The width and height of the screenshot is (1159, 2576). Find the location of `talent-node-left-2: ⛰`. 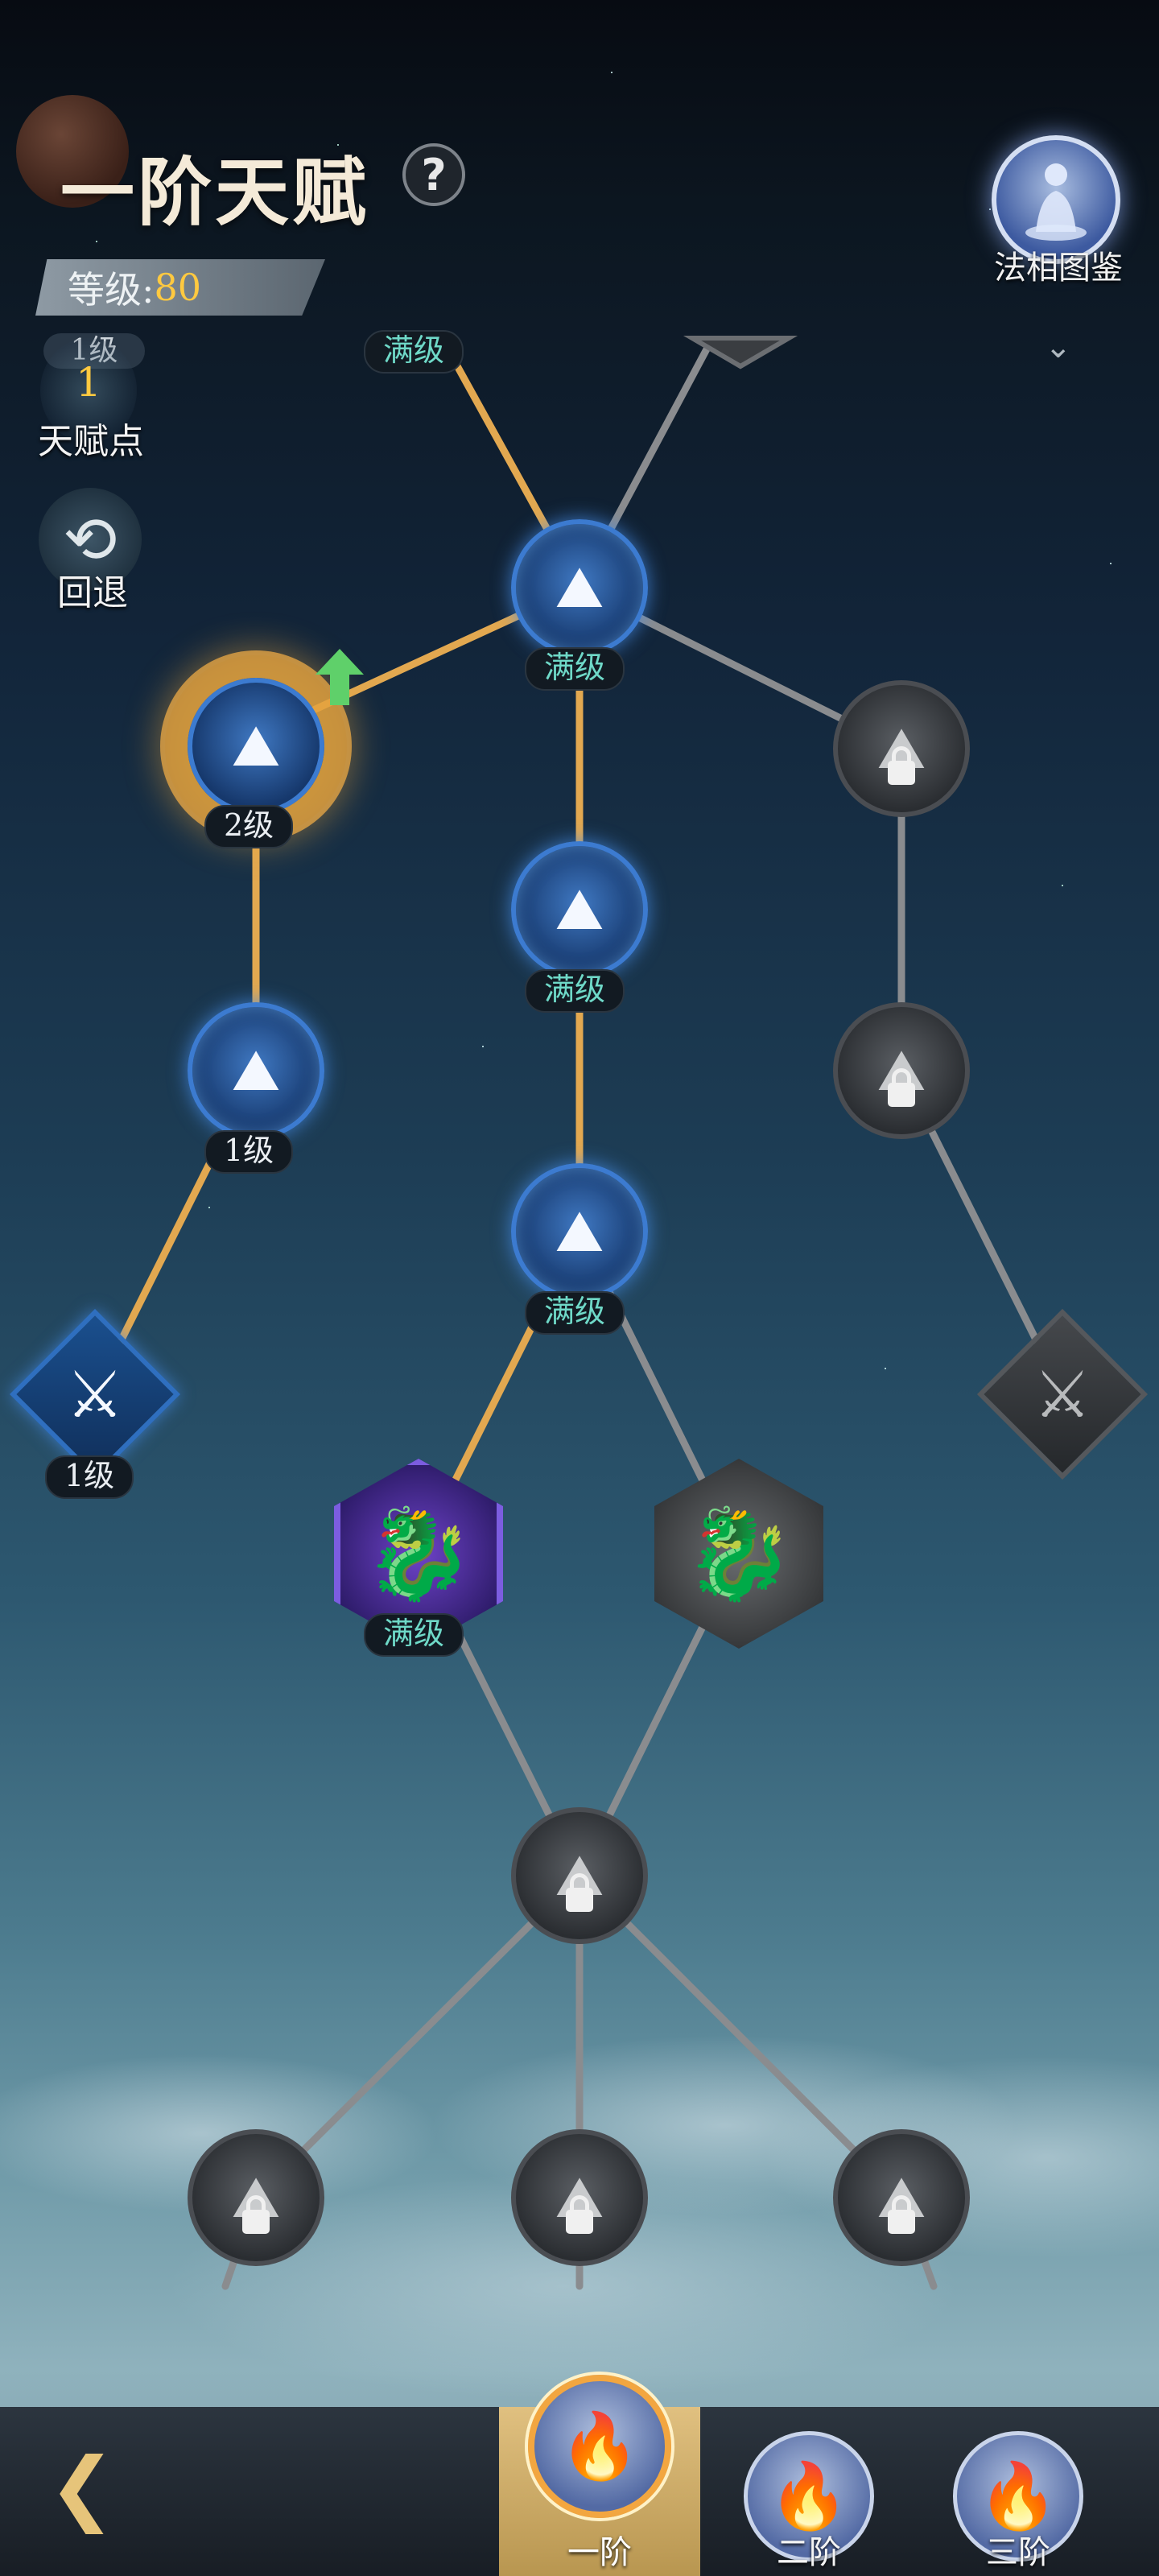

talent-node-left-2: ⛰ is located at coordinates (256, 1070).